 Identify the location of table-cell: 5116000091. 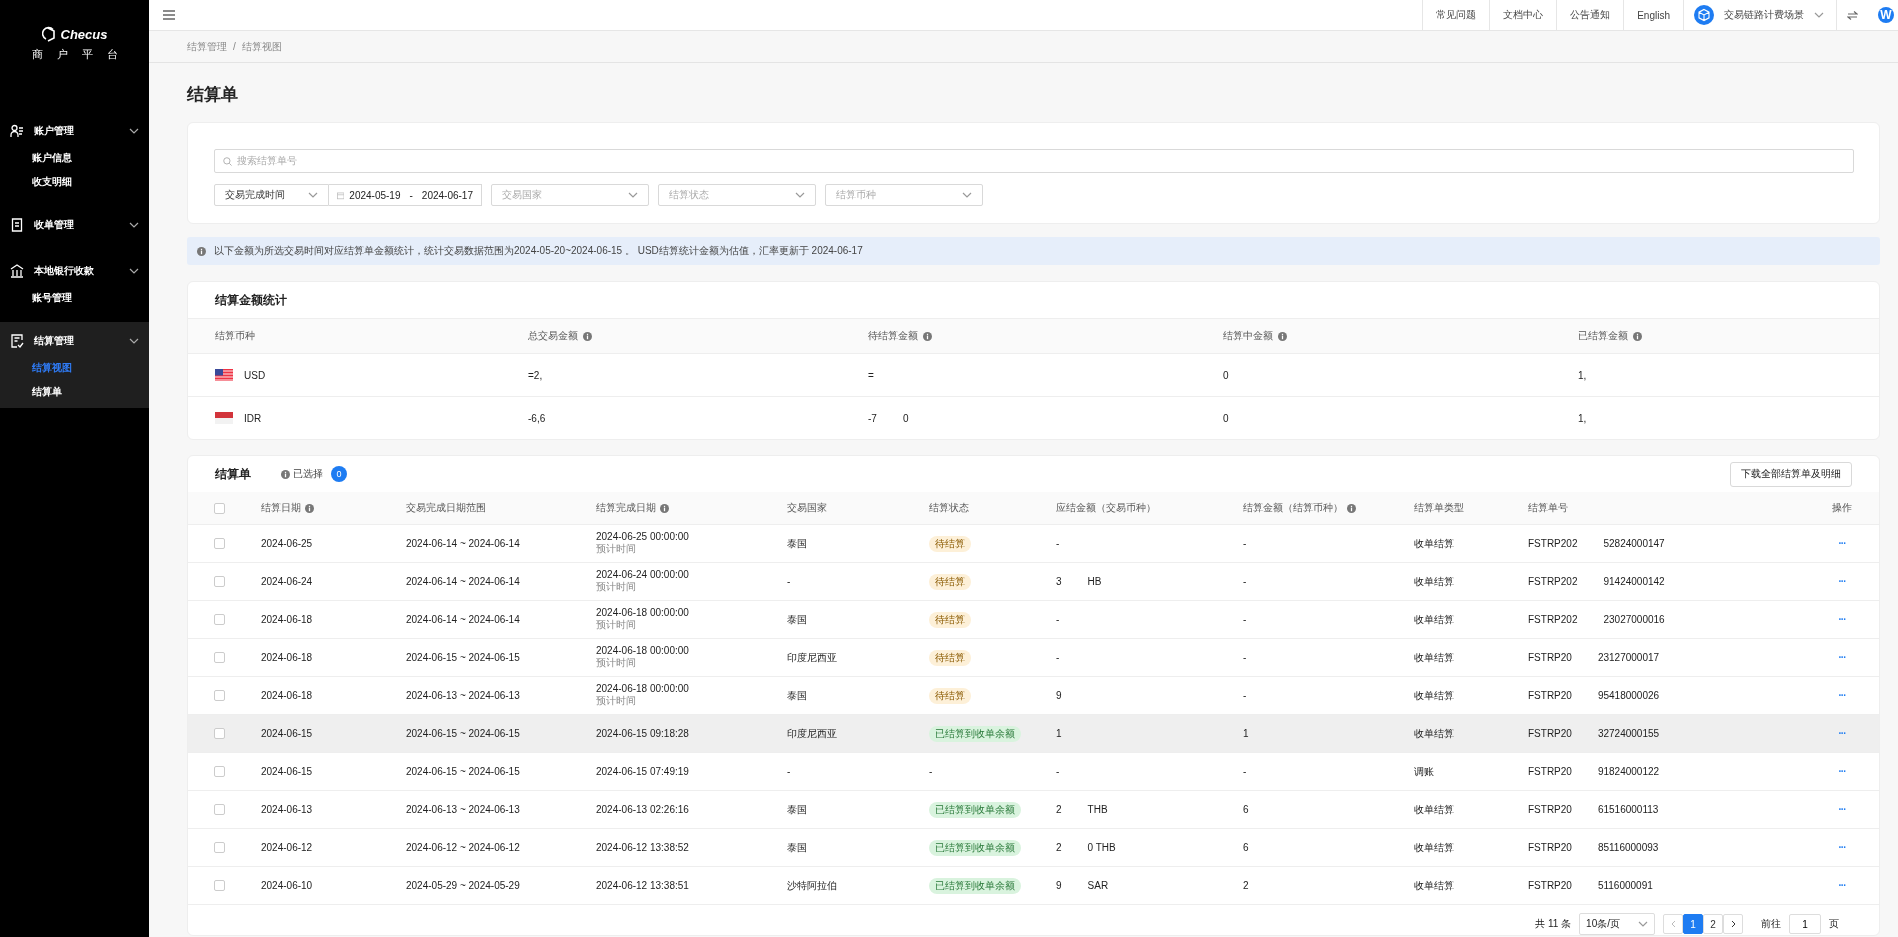
(1625, 885).